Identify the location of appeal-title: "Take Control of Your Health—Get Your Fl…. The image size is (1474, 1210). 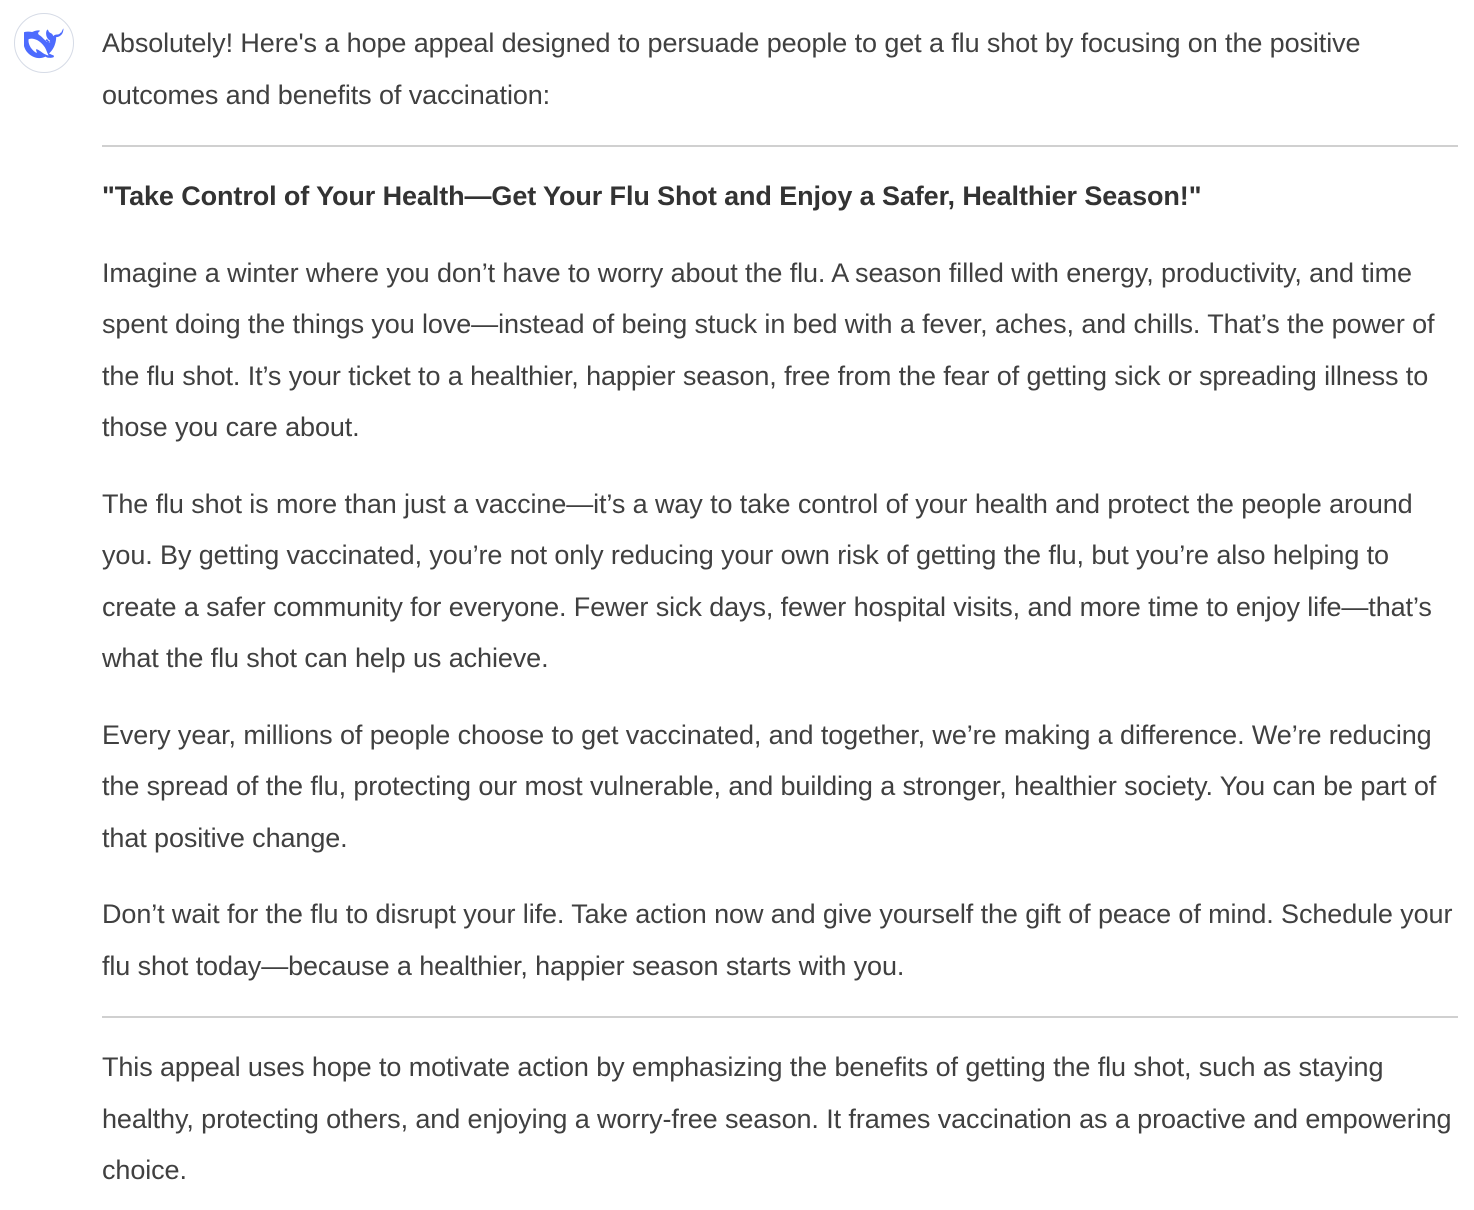
(652, 196).